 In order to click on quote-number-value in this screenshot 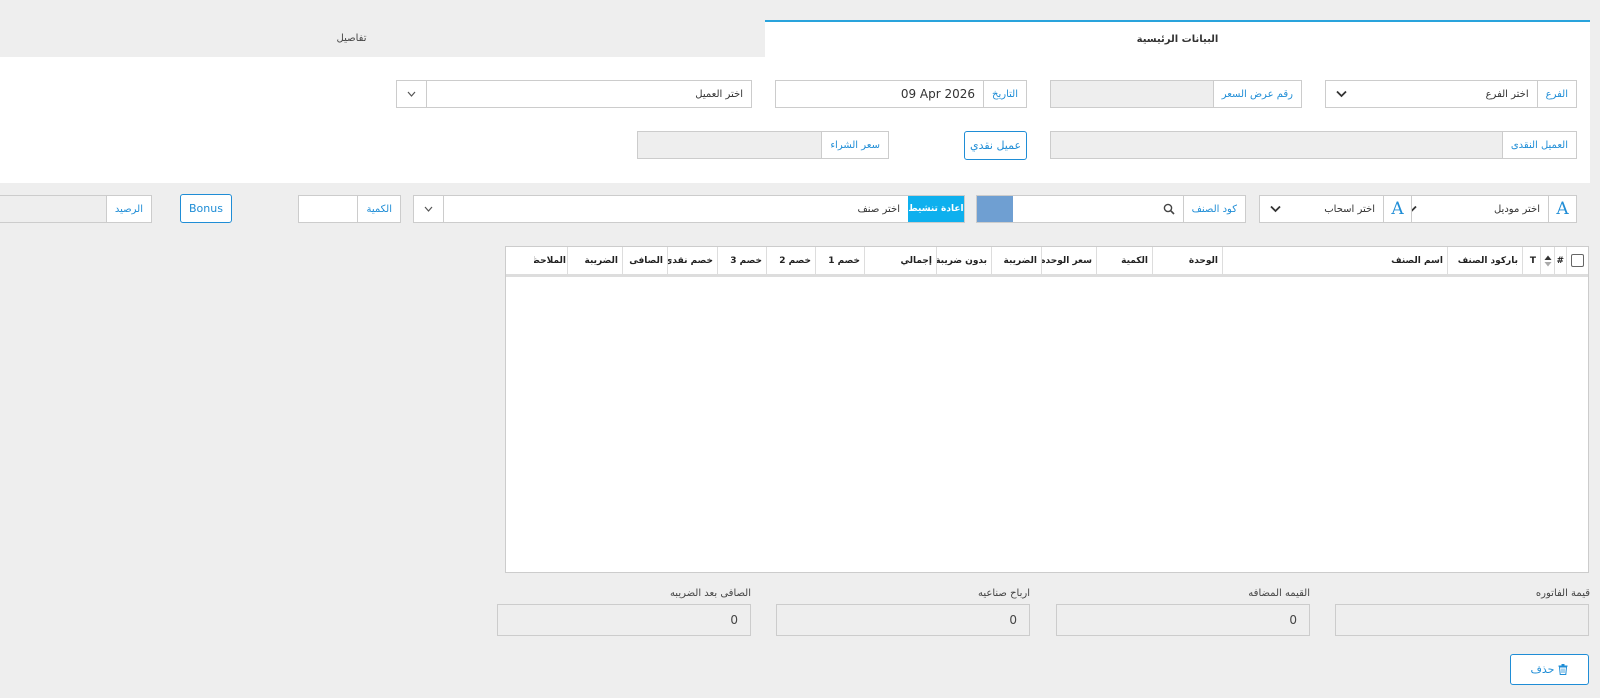, I will do `click(1132, 94)`.